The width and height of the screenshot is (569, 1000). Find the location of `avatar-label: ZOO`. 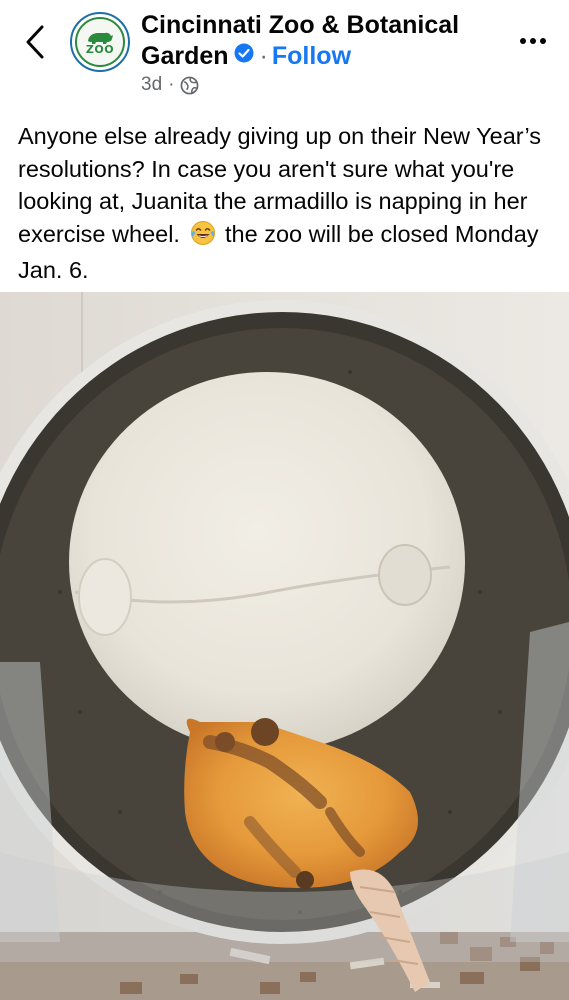

avatar-label: ZOO is located at coordinates (100, 49).